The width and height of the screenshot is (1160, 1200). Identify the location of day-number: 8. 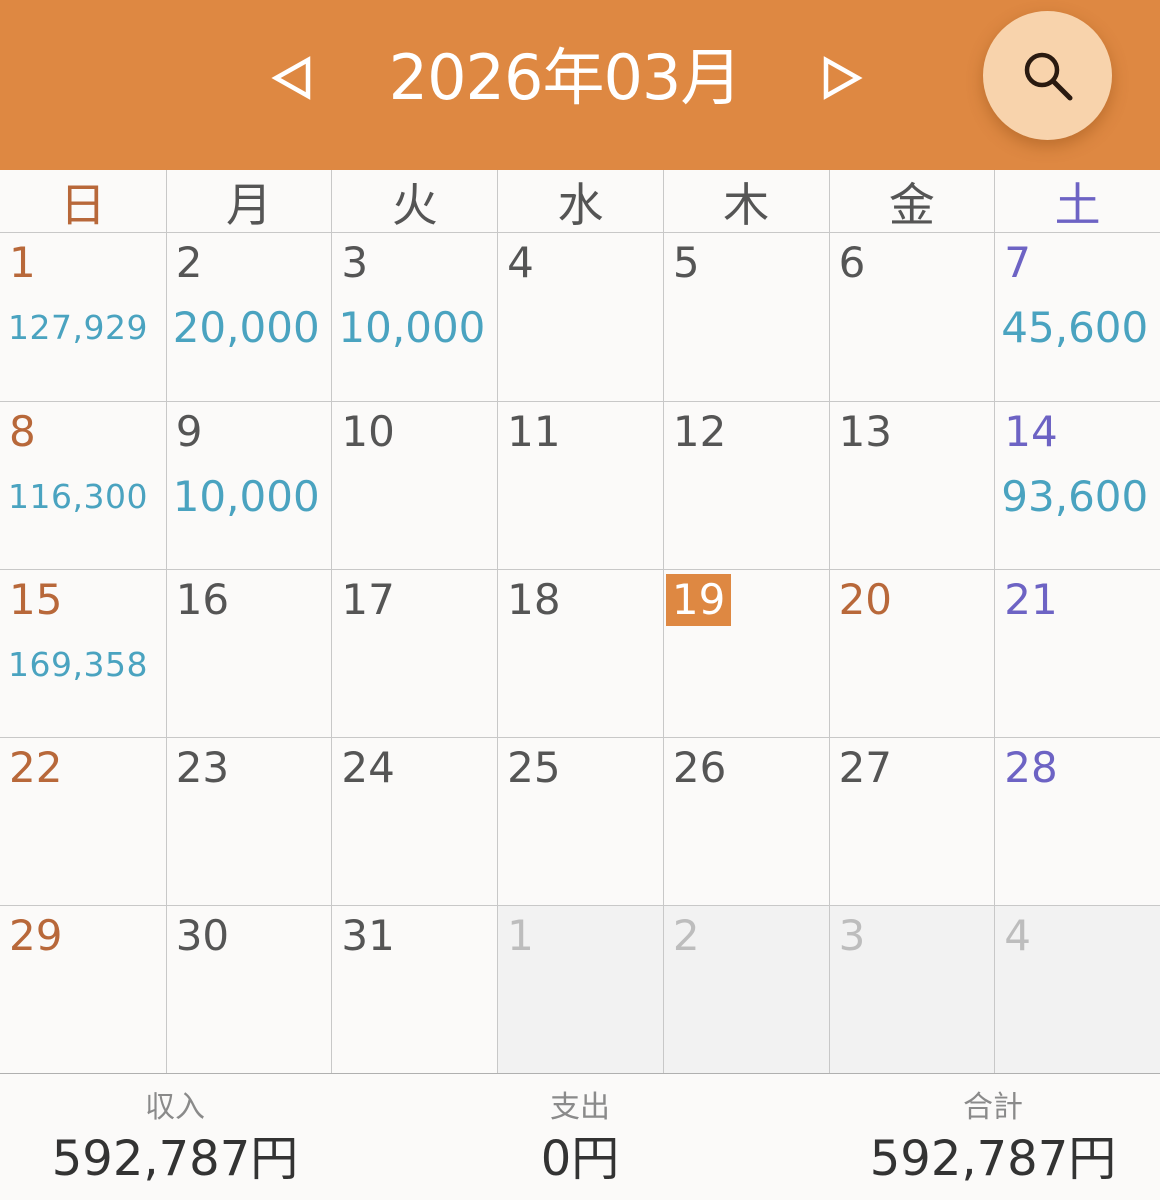
(22, 431).